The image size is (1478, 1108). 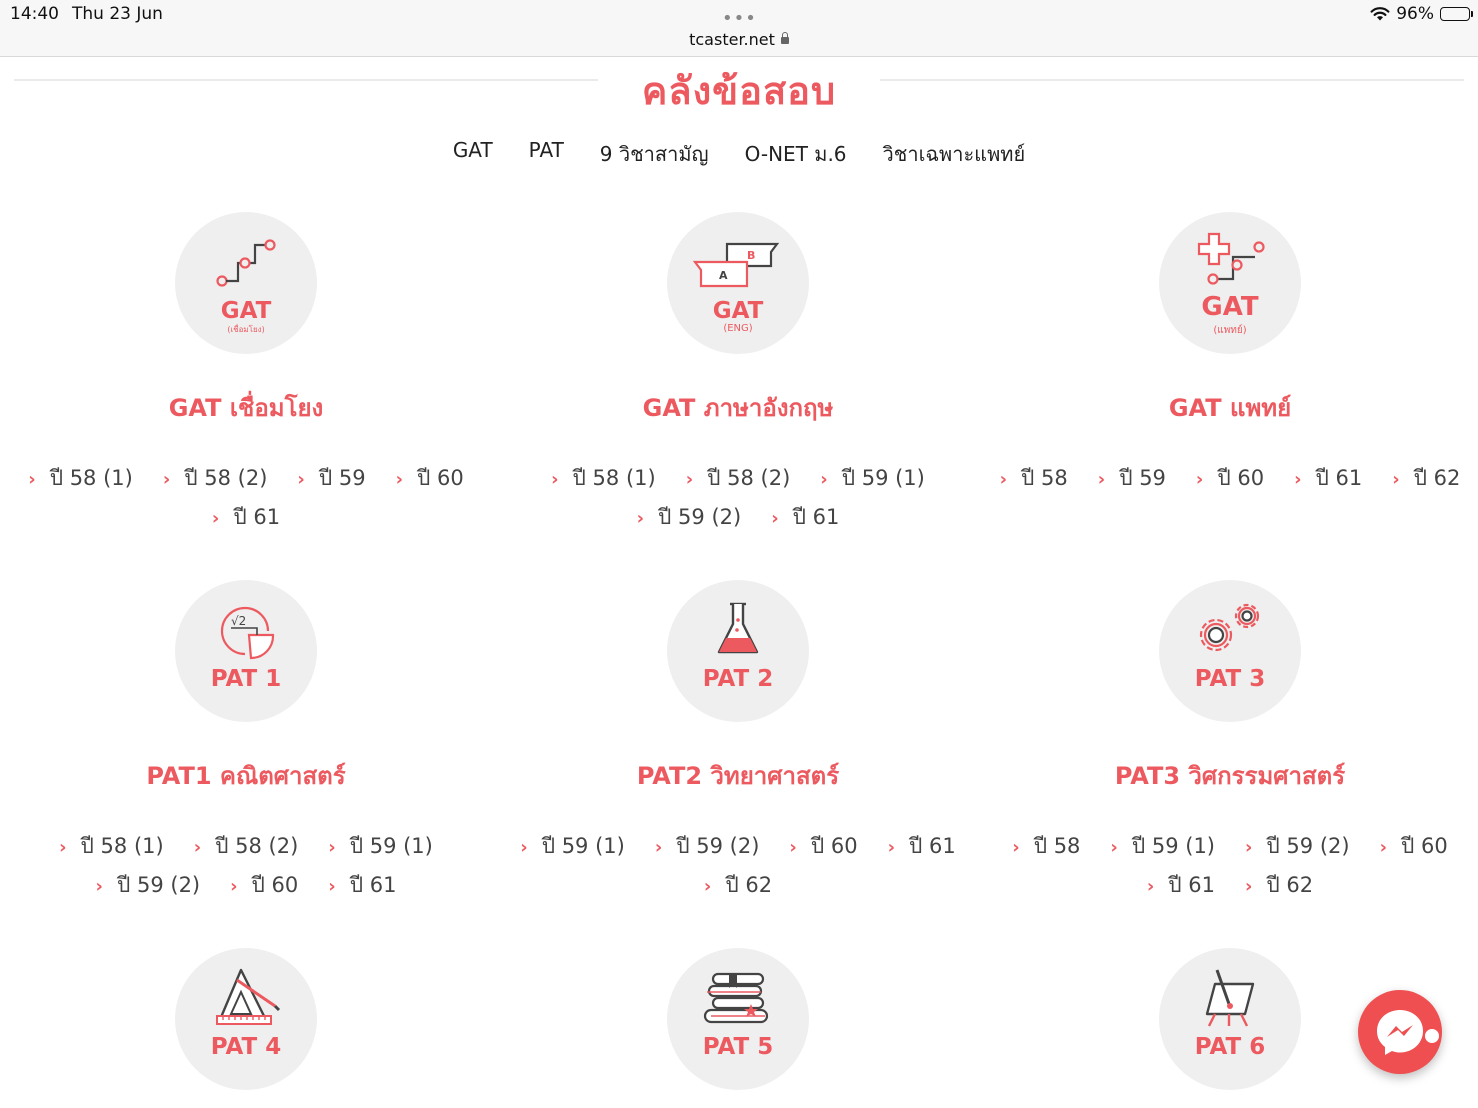 What do you see at coordinates (1230, 330) in the screenshot?
I see `icon-sub: (แพทย์)` at bounding box center [1230, 330].